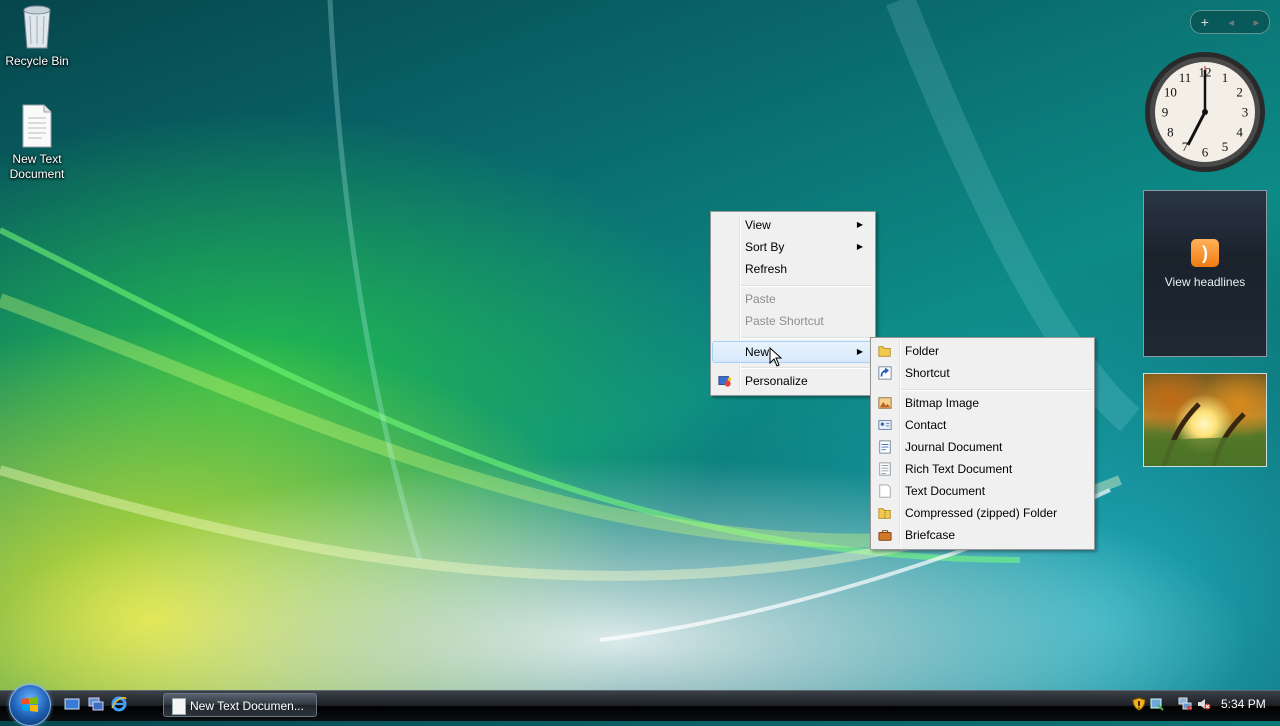  I want to click on clock-numeral: 8, so click(1170, 132).